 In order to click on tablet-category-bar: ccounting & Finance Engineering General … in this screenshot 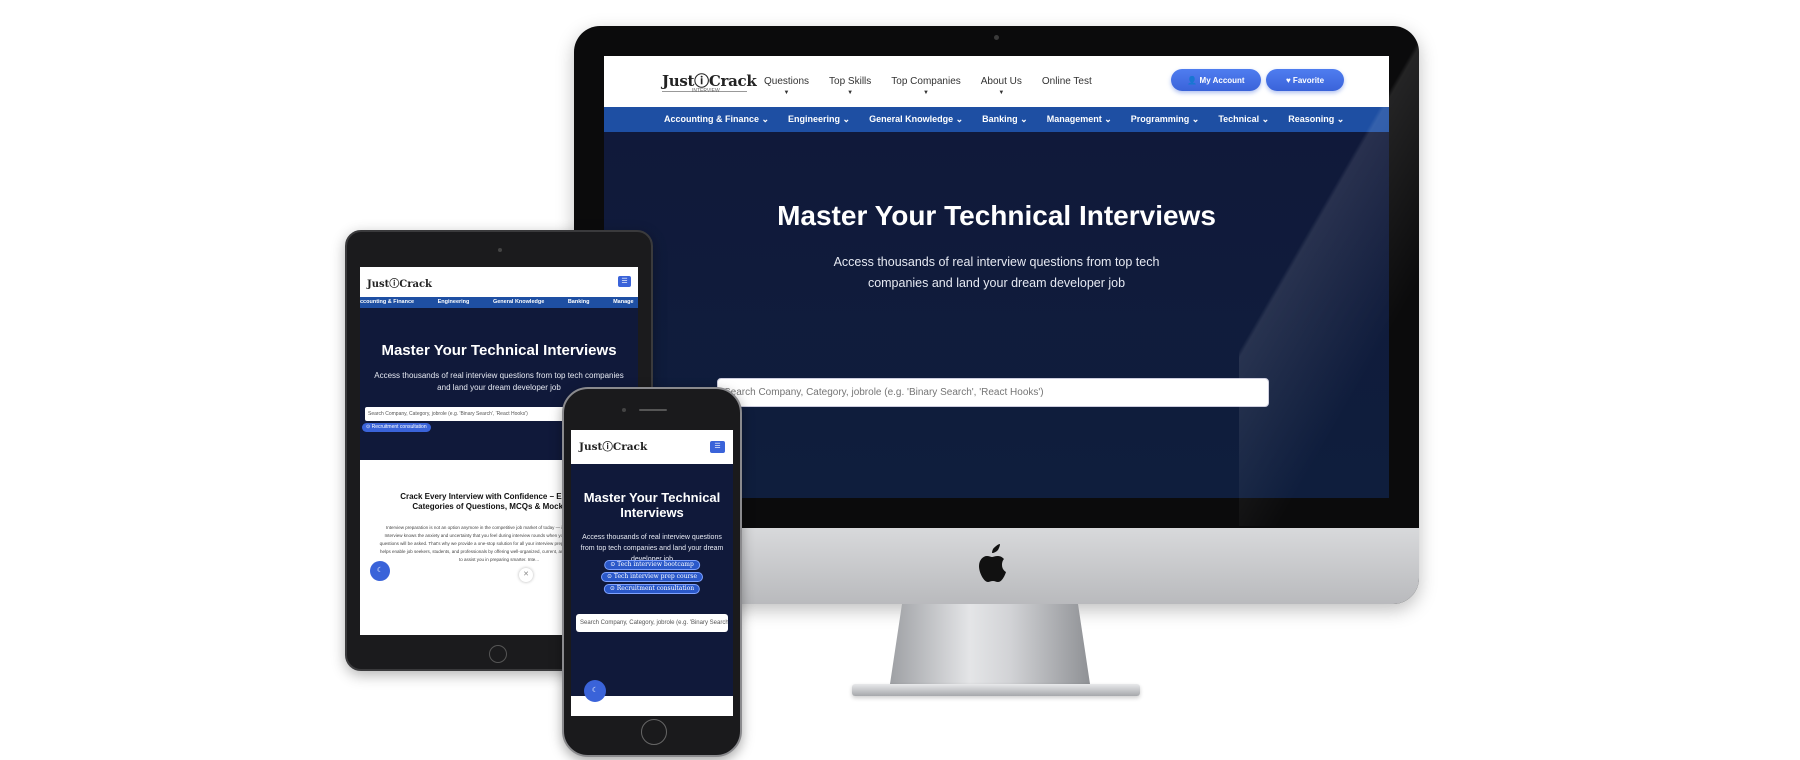, I will do `click(499, 302)`.